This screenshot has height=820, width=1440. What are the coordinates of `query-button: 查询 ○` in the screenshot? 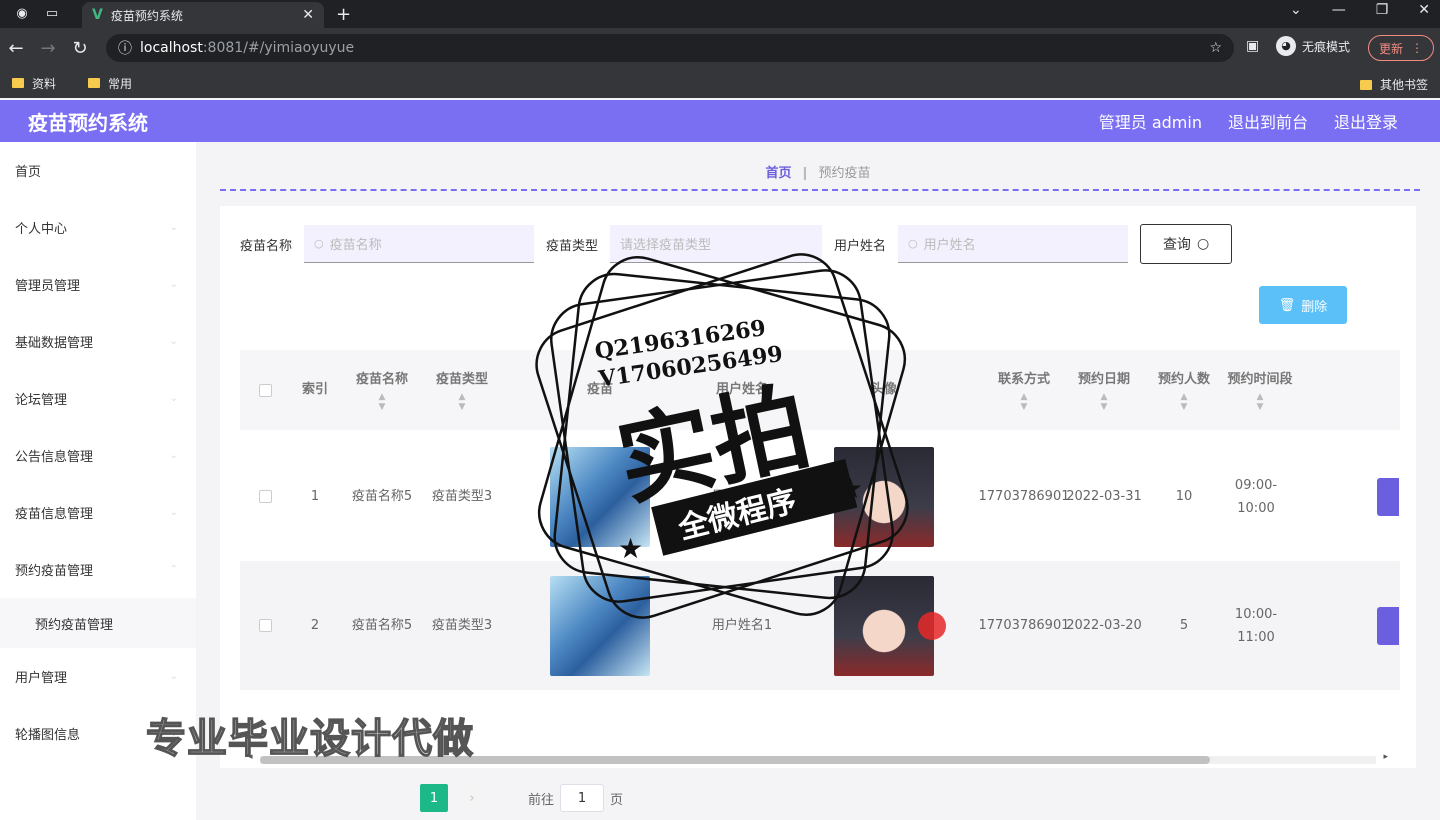 It's located at (1186, 244).